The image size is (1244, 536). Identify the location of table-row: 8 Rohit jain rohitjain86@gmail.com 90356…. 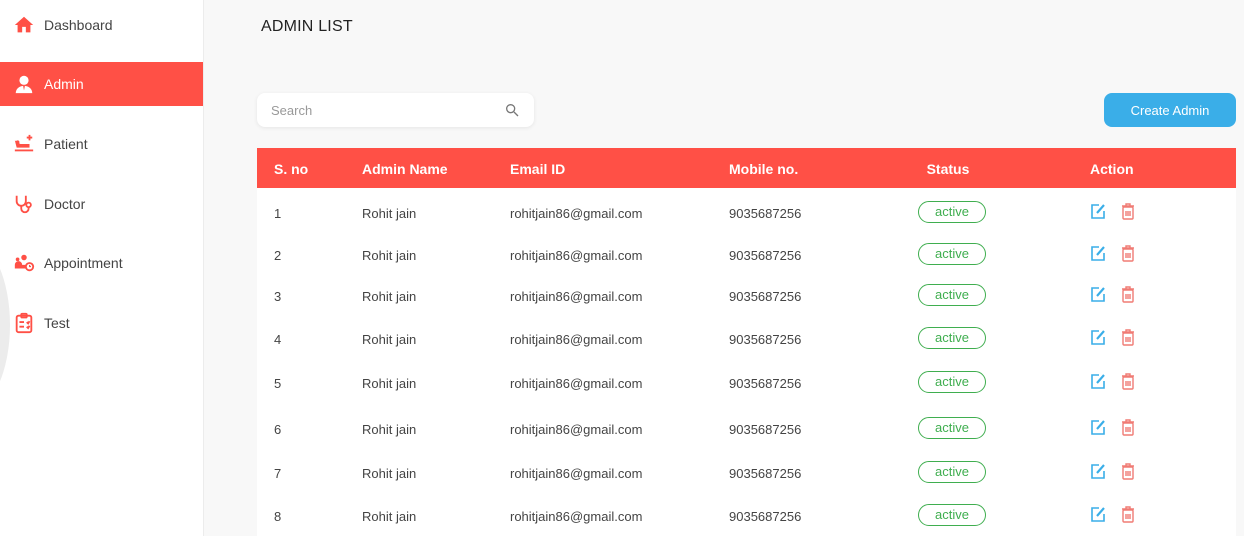
(746, 518).